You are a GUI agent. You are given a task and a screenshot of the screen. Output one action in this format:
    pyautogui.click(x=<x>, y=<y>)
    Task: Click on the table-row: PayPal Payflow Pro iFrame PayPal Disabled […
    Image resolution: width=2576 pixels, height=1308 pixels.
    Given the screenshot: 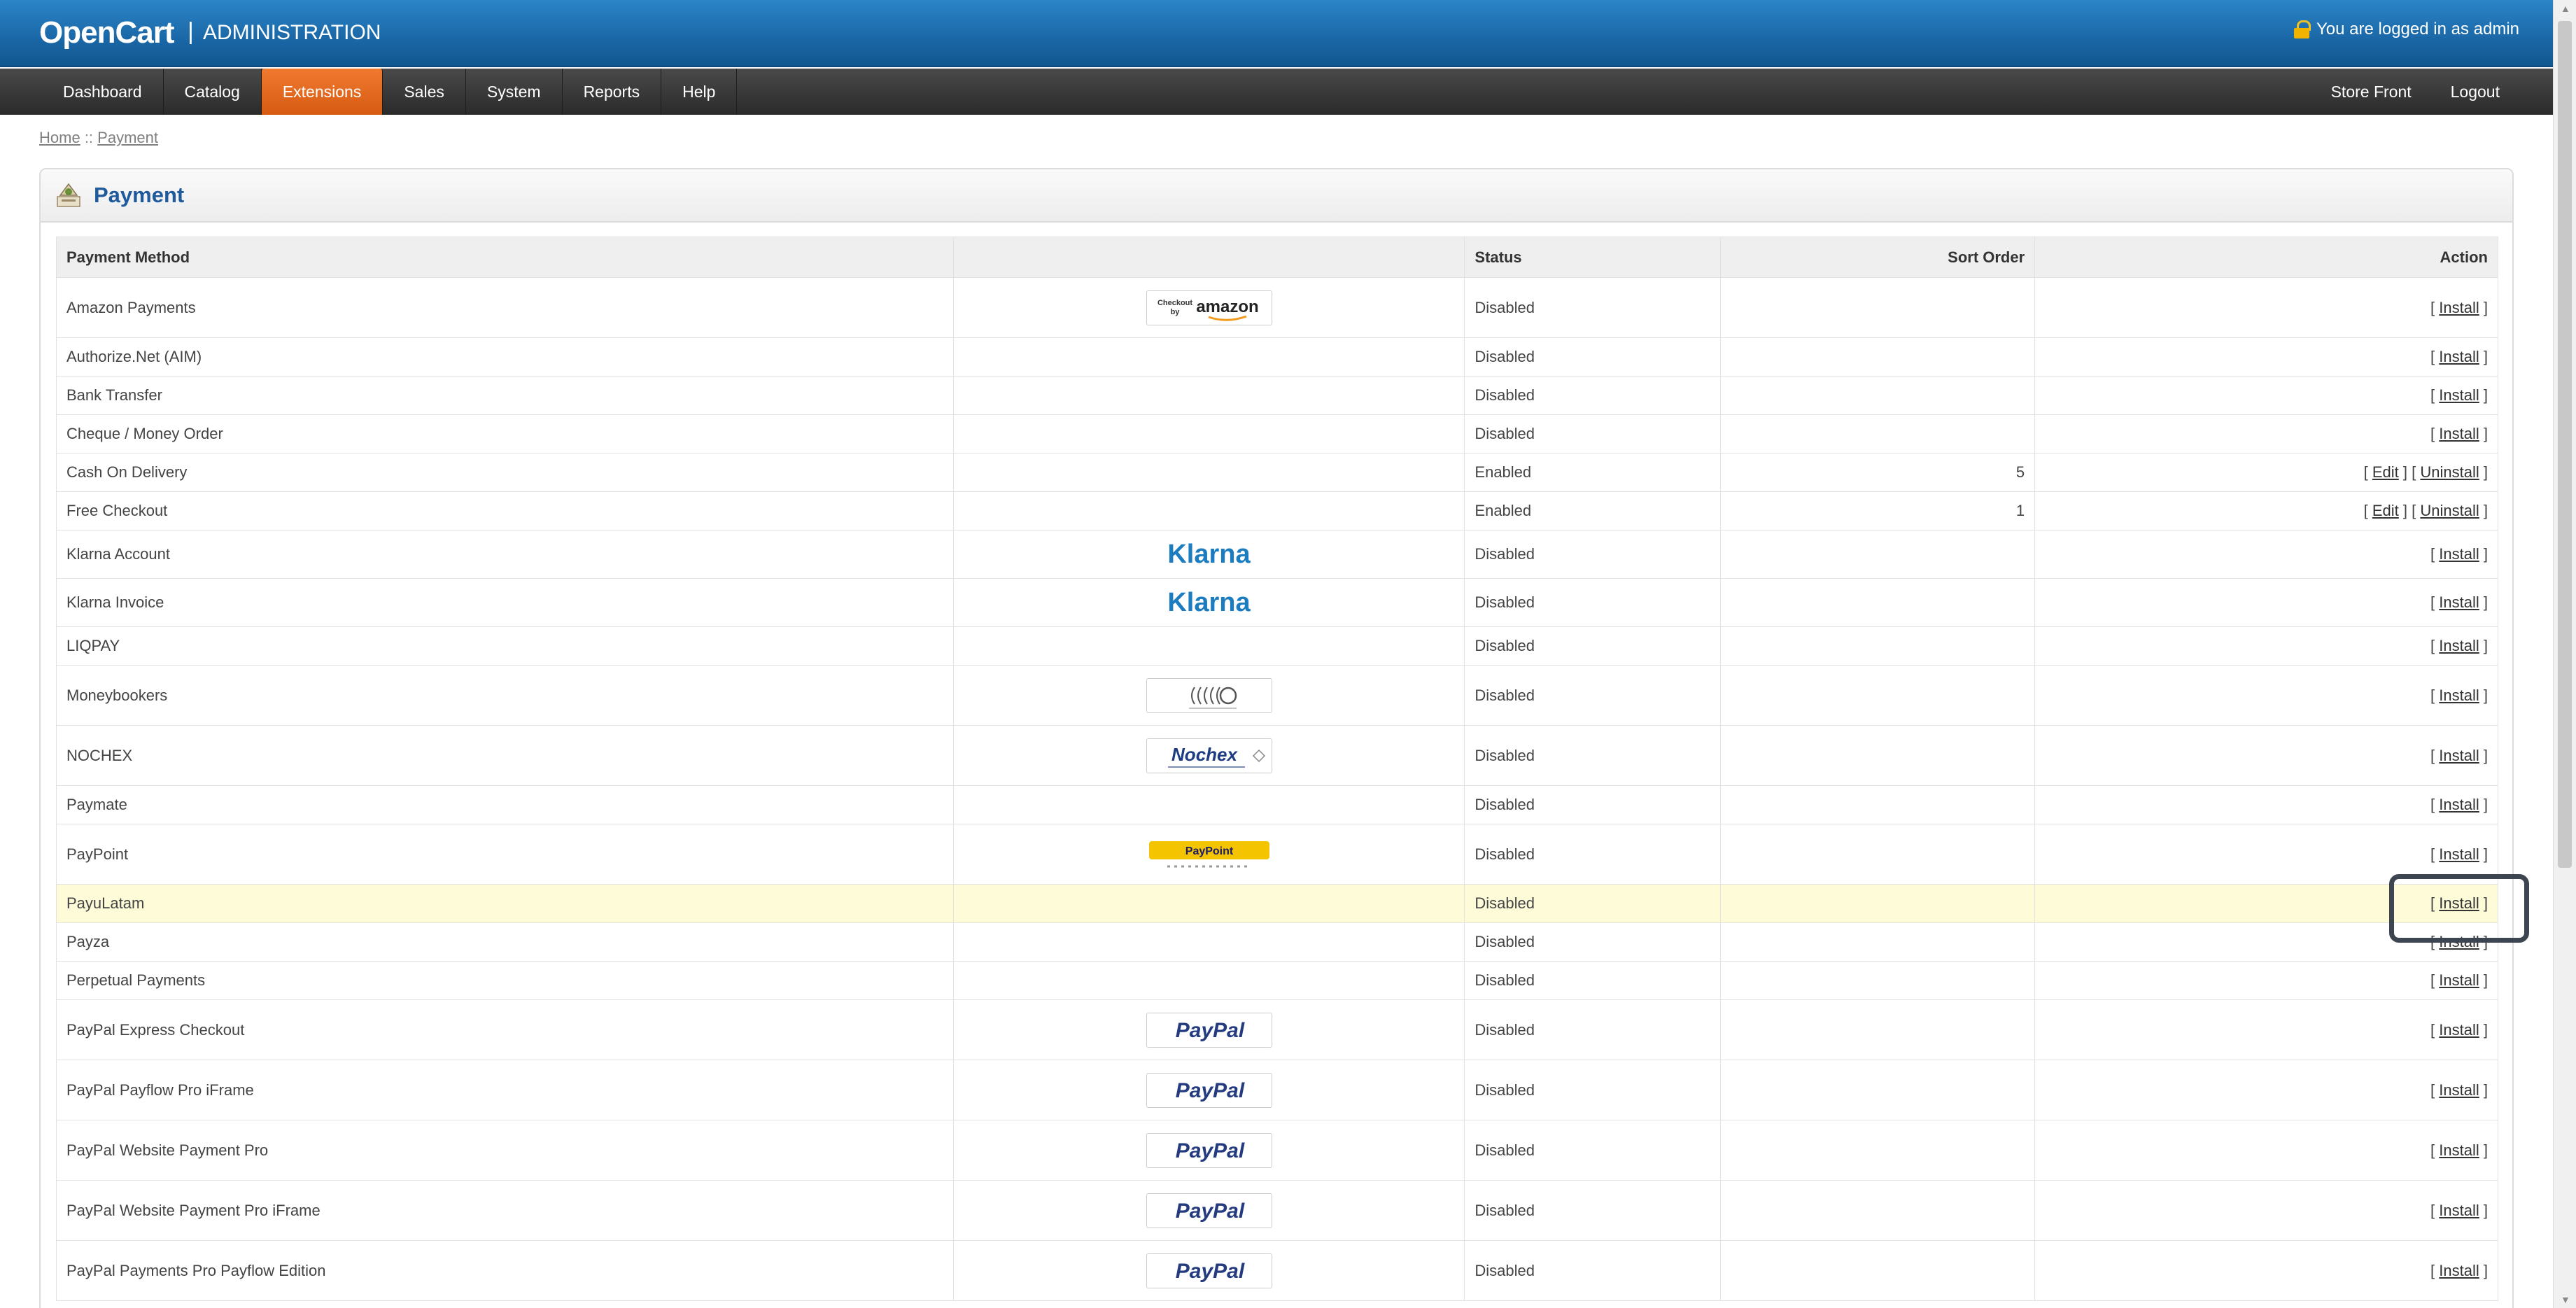 What is the action you would take?
    pyautogui.click(x=1277, y=1090)
    